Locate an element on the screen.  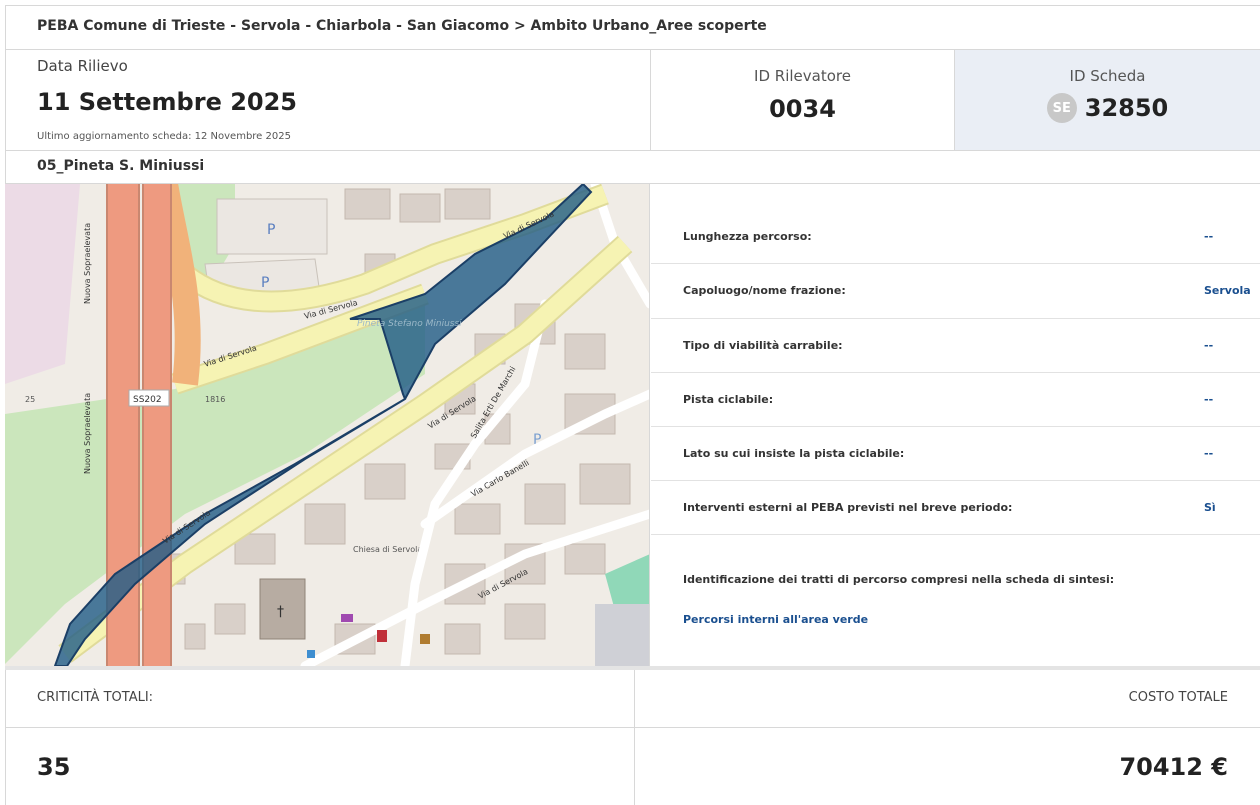
date-label: Data Rilievo is located at coordinates (82, 66).